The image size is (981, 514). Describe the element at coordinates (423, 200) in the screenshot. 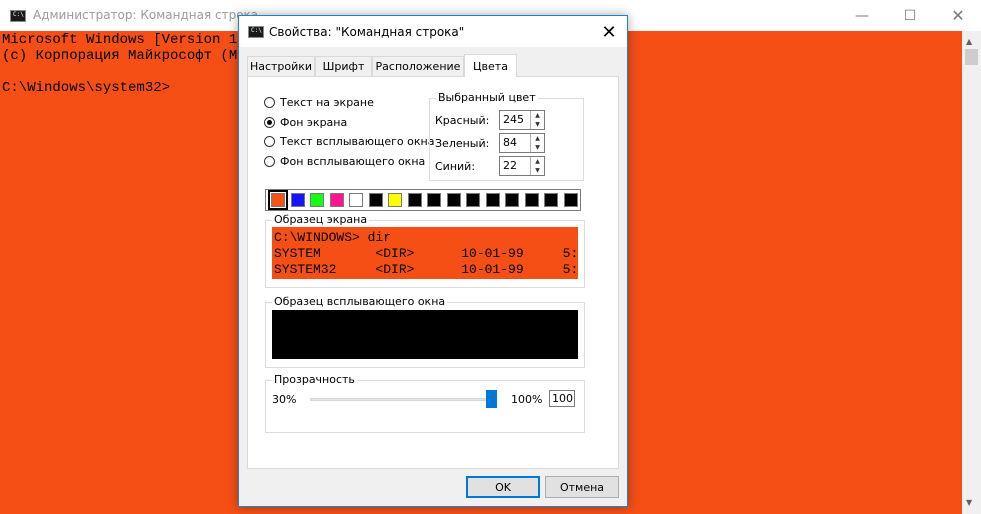

I see `color-palette` at that location.